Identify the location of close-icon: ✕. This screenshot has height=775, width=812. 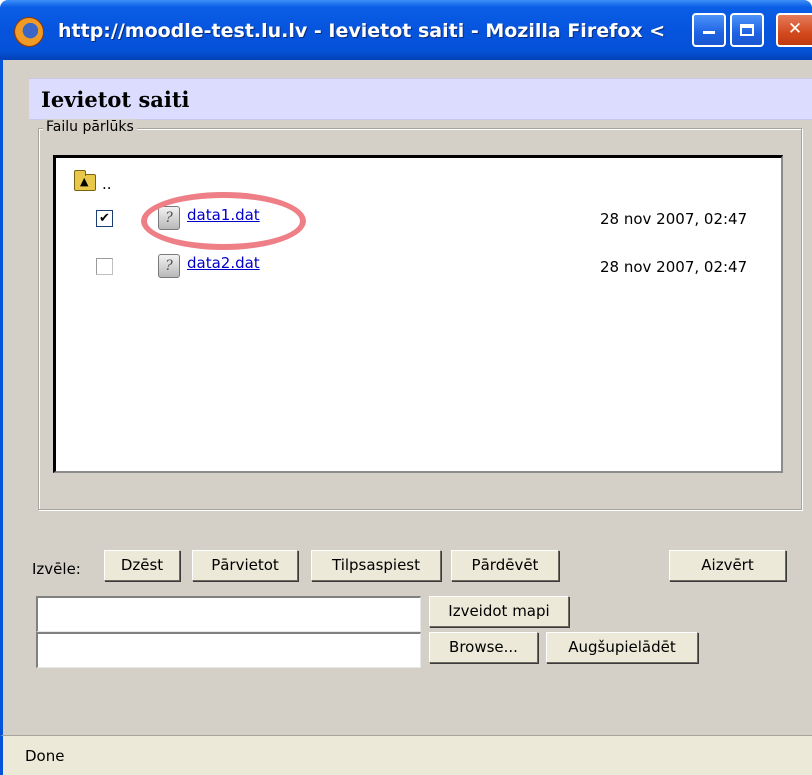
(795, 29).